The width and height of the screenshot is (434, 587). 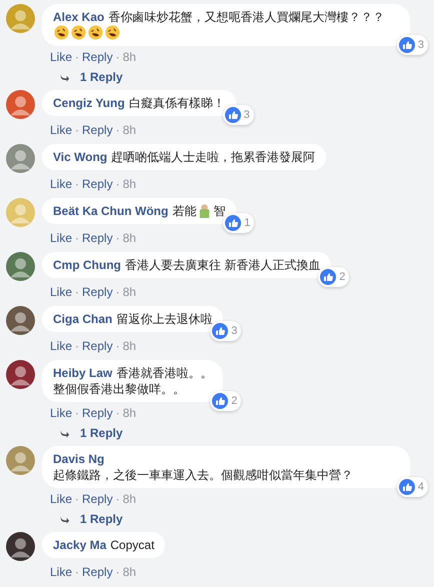 What do you see at coordinates (132, 545) in the screenshot?
I see `comment-text: Copycat` at bounding box center [132, 545].